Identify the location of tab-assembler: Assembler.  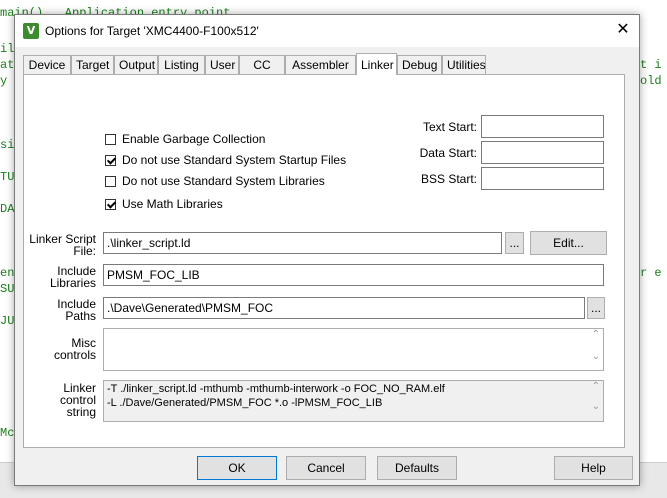
(320, 64).